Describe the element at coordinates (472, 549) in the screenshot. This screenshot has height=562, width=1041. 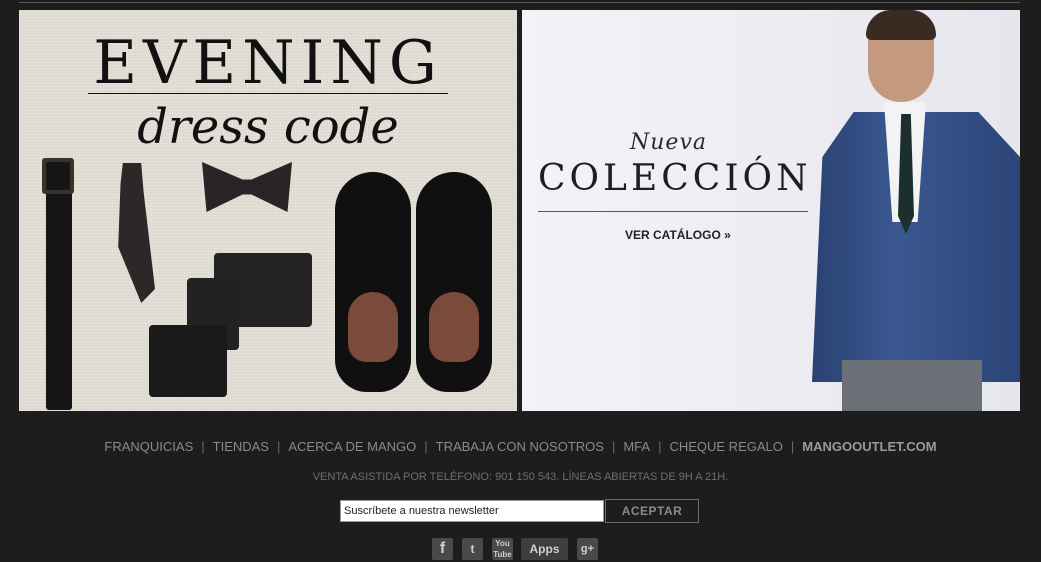
I see `twitter-icon: t` at that location.